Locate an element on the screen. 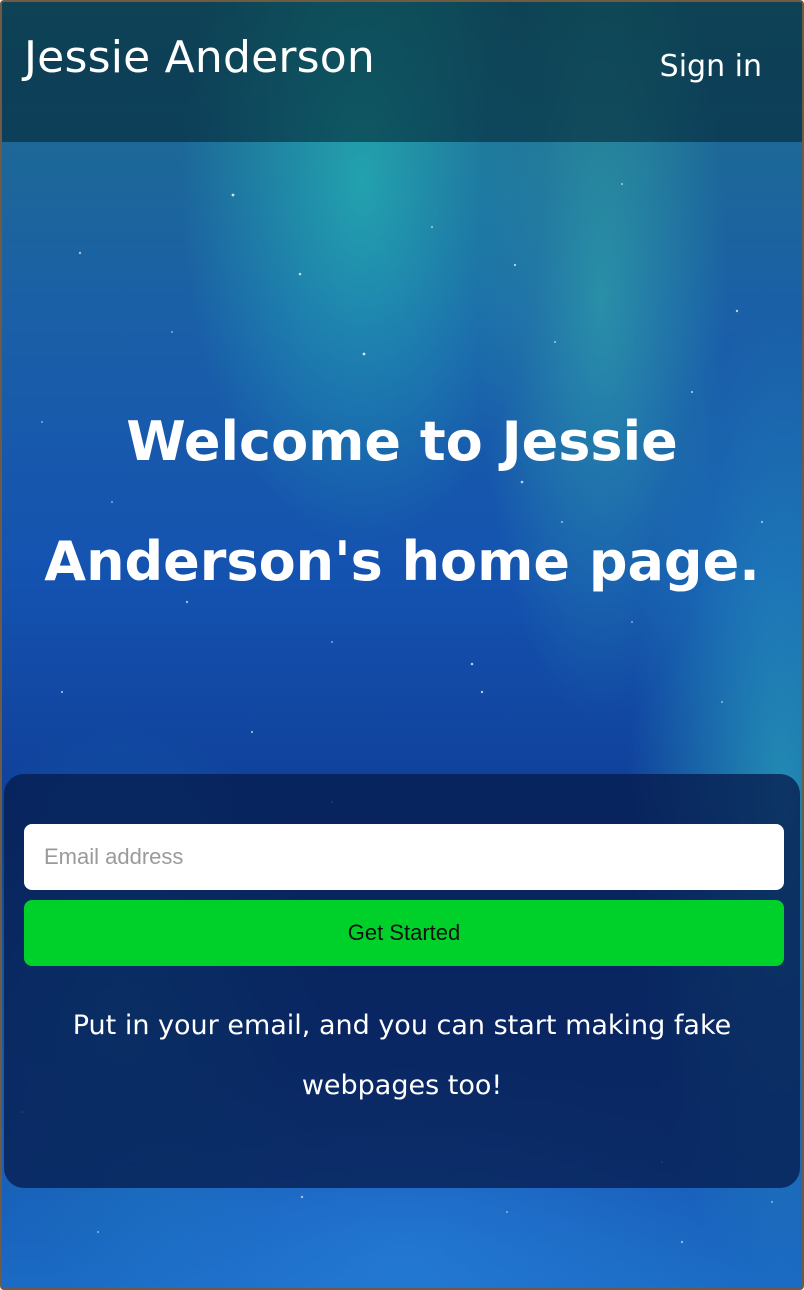 The image size is (804, 1290). email-field is located at coordinates (404, 857).